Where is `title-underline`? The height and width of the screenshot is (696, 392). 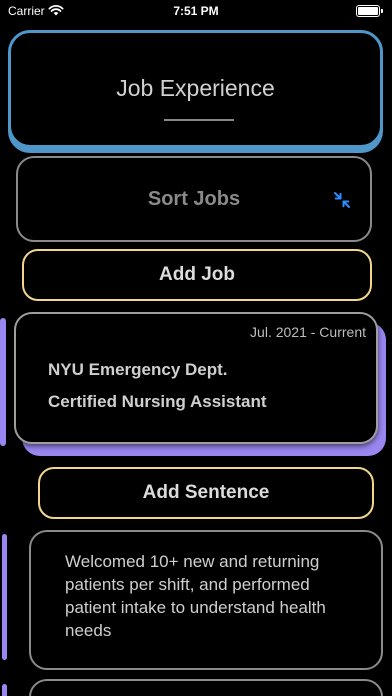 title-underline is located at coordinates (199, 120).